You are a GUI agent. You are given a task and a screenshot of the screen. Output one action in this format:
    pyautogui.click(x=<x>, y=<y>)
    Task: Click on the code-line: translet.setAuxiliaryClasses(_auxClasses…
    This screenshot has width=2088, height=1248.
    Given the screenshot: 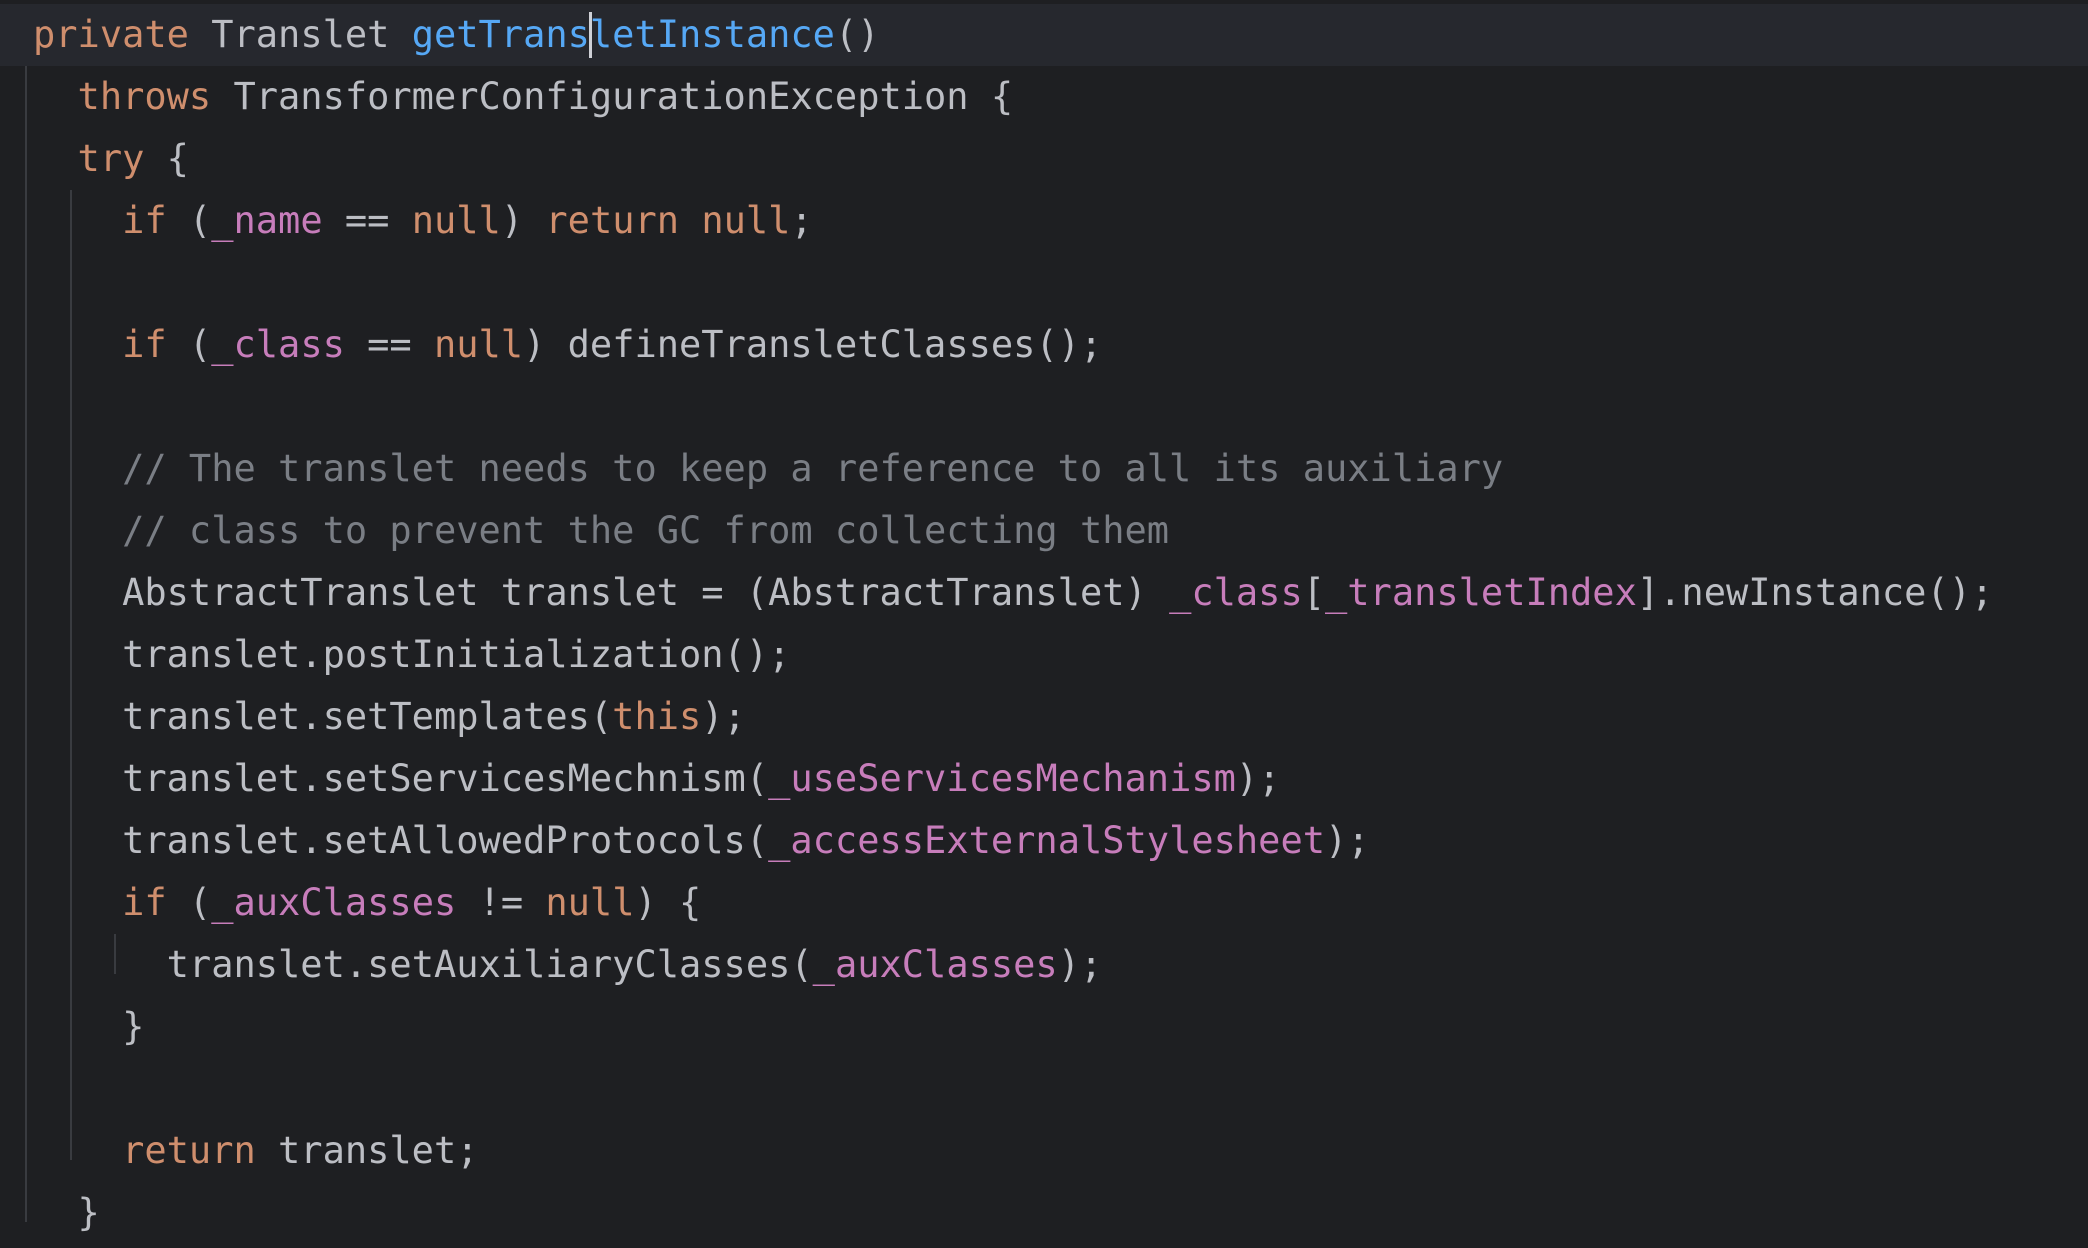 What is the action you would take?
    pyautogui.click(x=1044, y=965)
    